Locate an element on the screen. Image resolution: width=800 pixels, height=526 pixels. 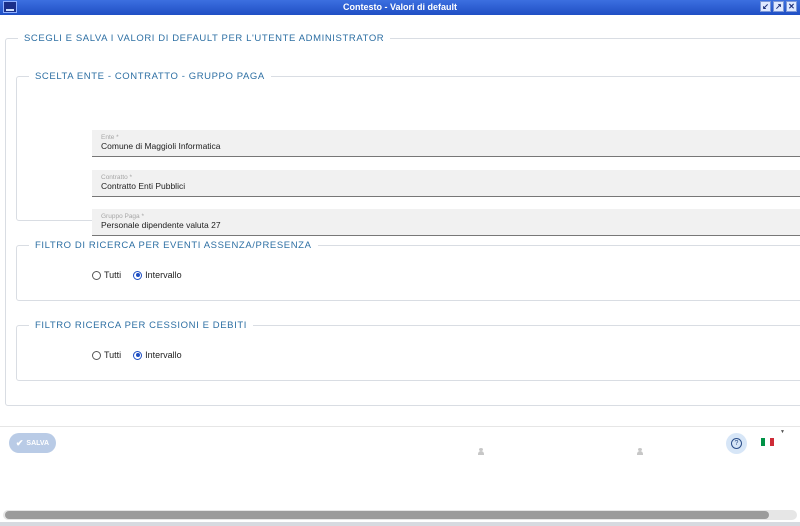
window-titlebar: Contesto - Valori di default ↙ ↗ ✕ is located at coordinates (400, 7).